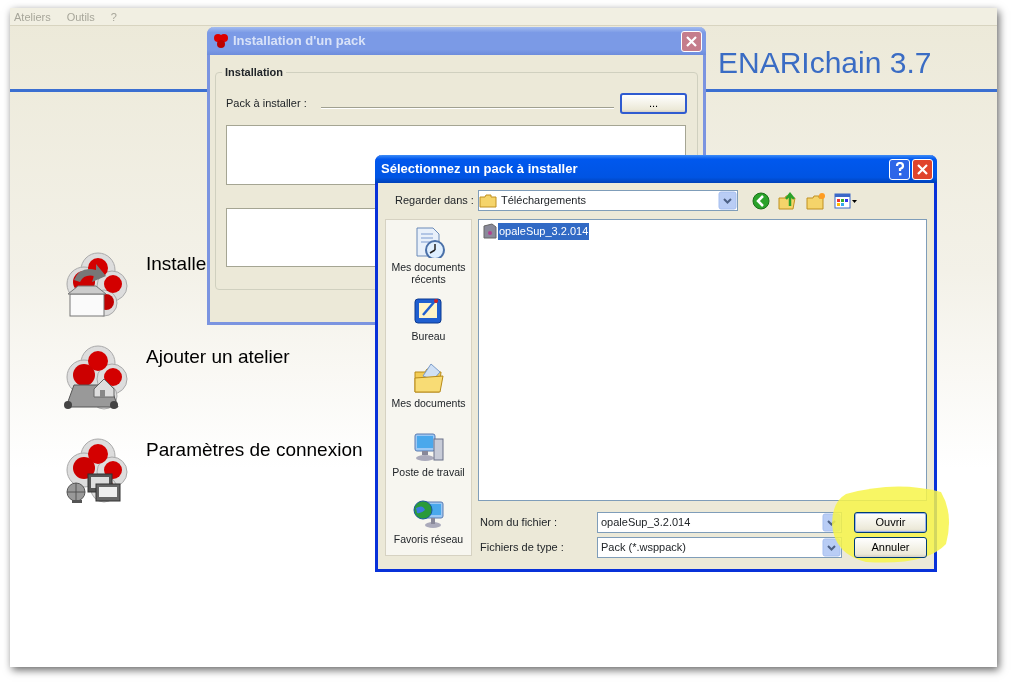  What do you see at coordinates (544, 231) in the screenshot?
I see `file-item: opaleSup_3.2.014` at bounding box center [544, 231].